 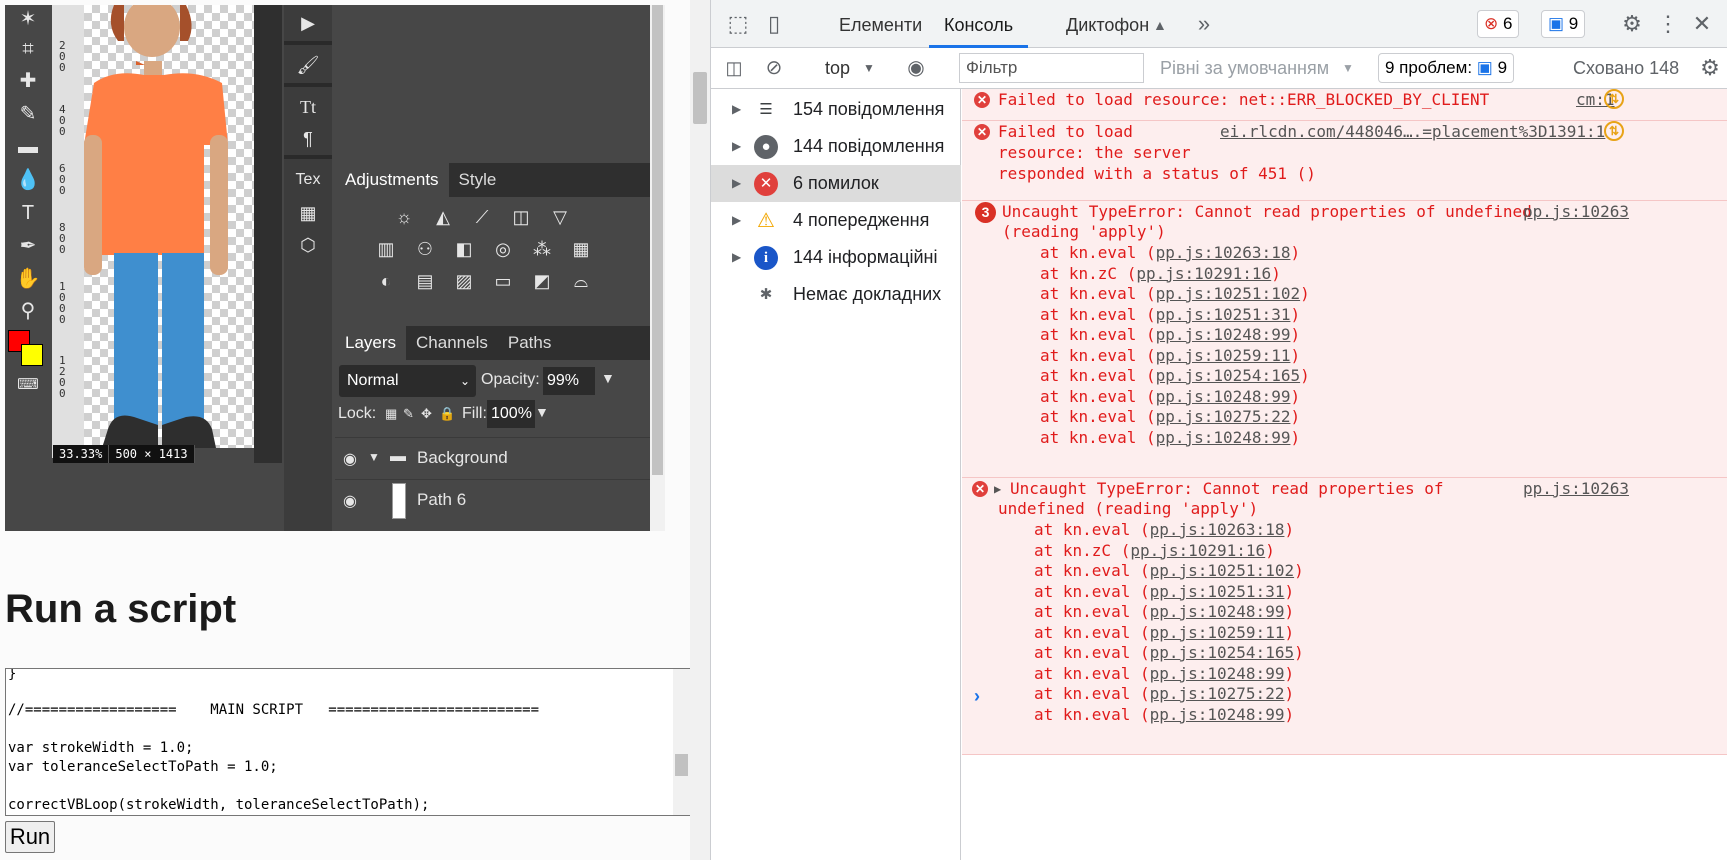 I want to click on selective-color-icon: ◩, so click(x=542, y=281).